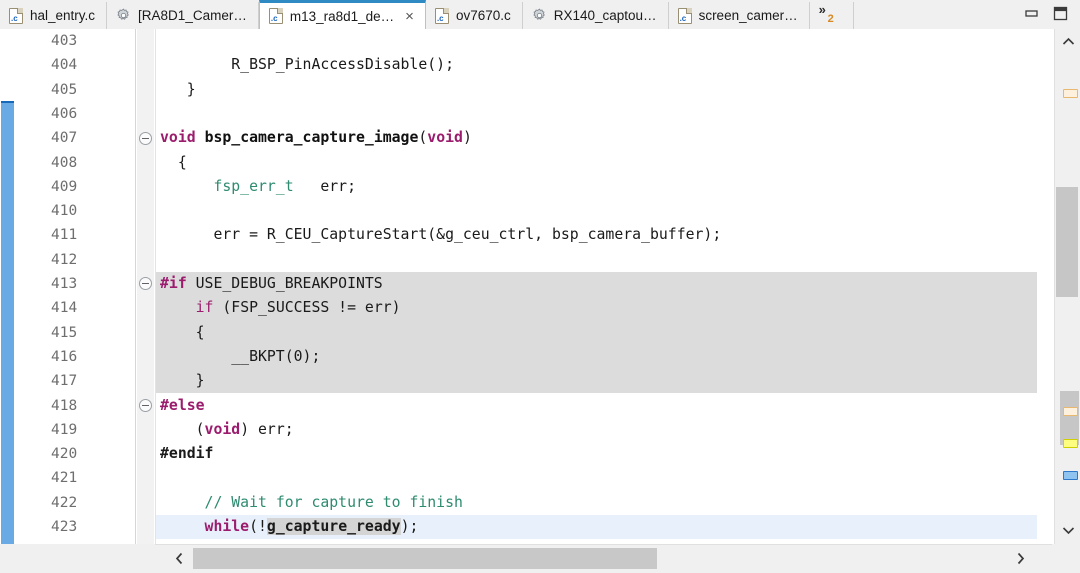  Describe the element at coordinates (596, 187) in the screenshot. I see `code-line: fsp_err_t err;` at that location.